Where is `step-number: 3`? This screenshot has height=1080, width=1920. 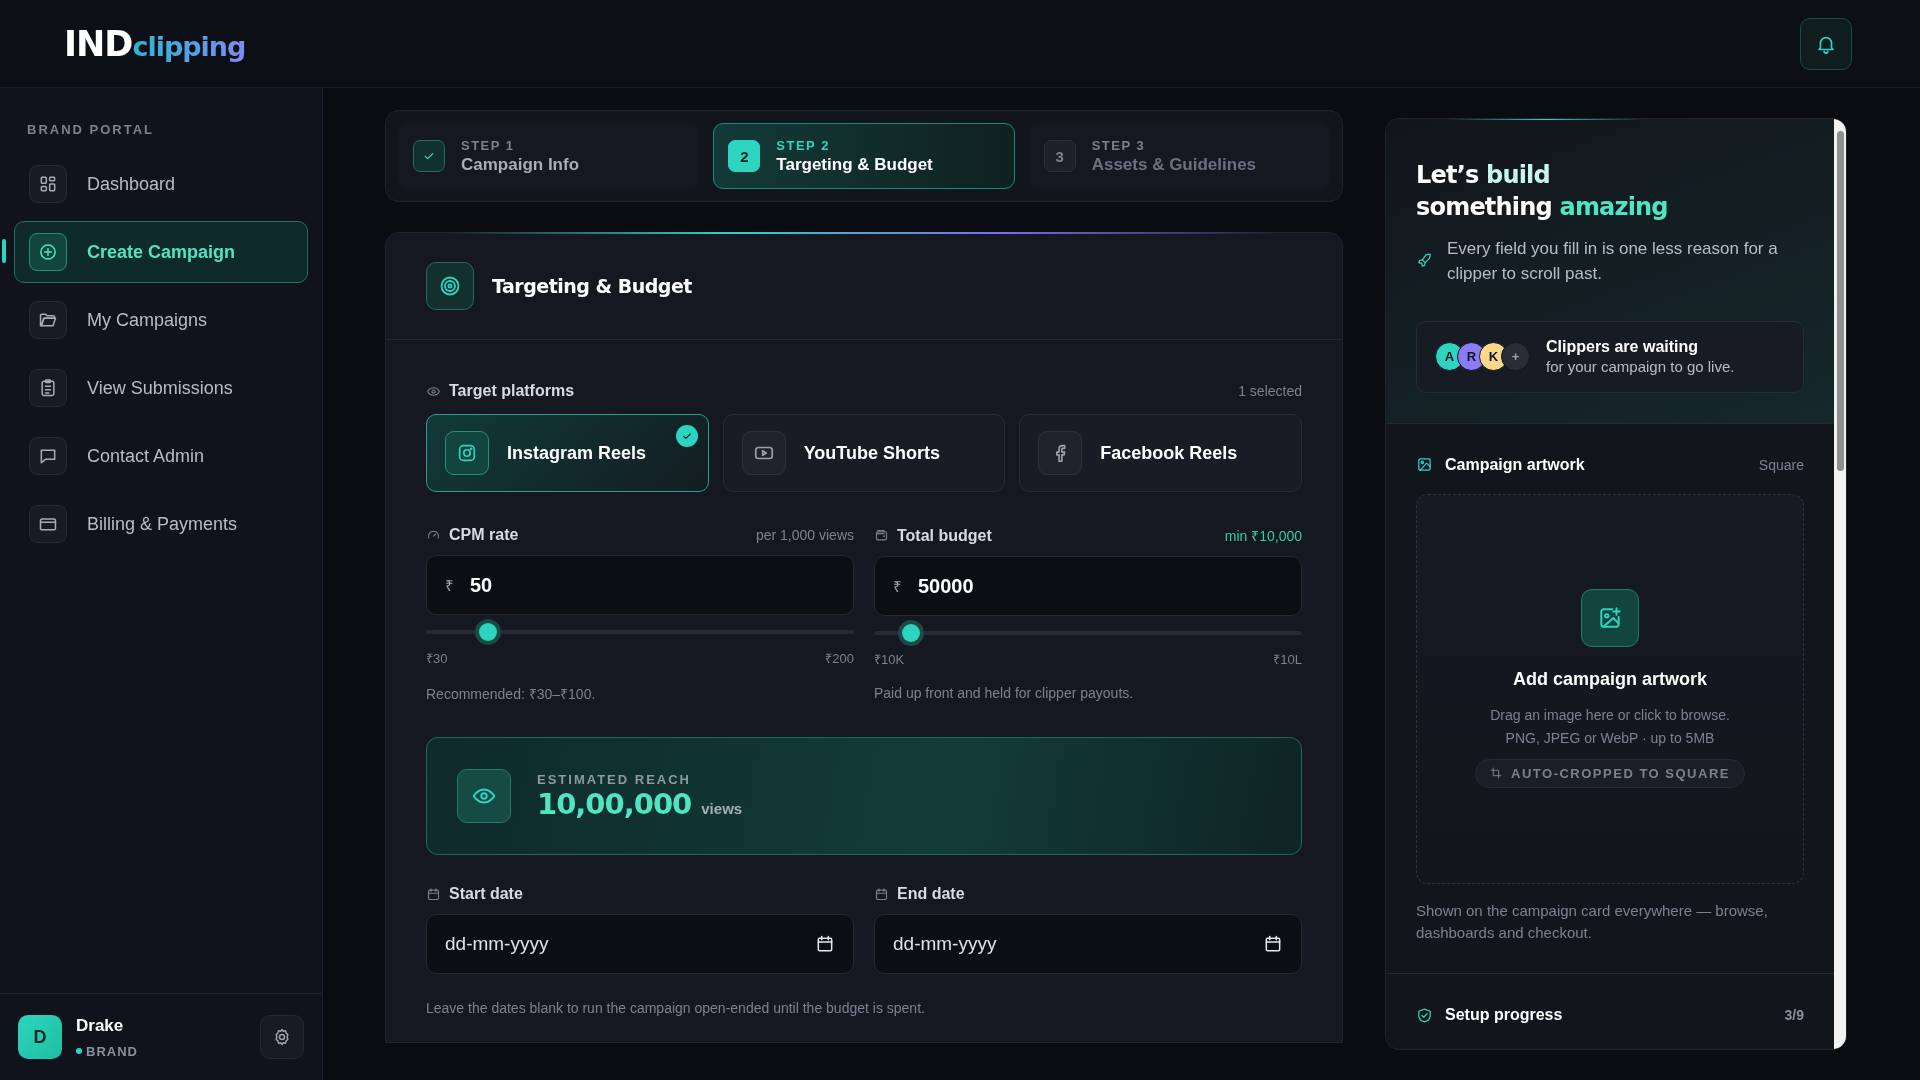
step-number: 3 is located at coordinates (1059, 156).